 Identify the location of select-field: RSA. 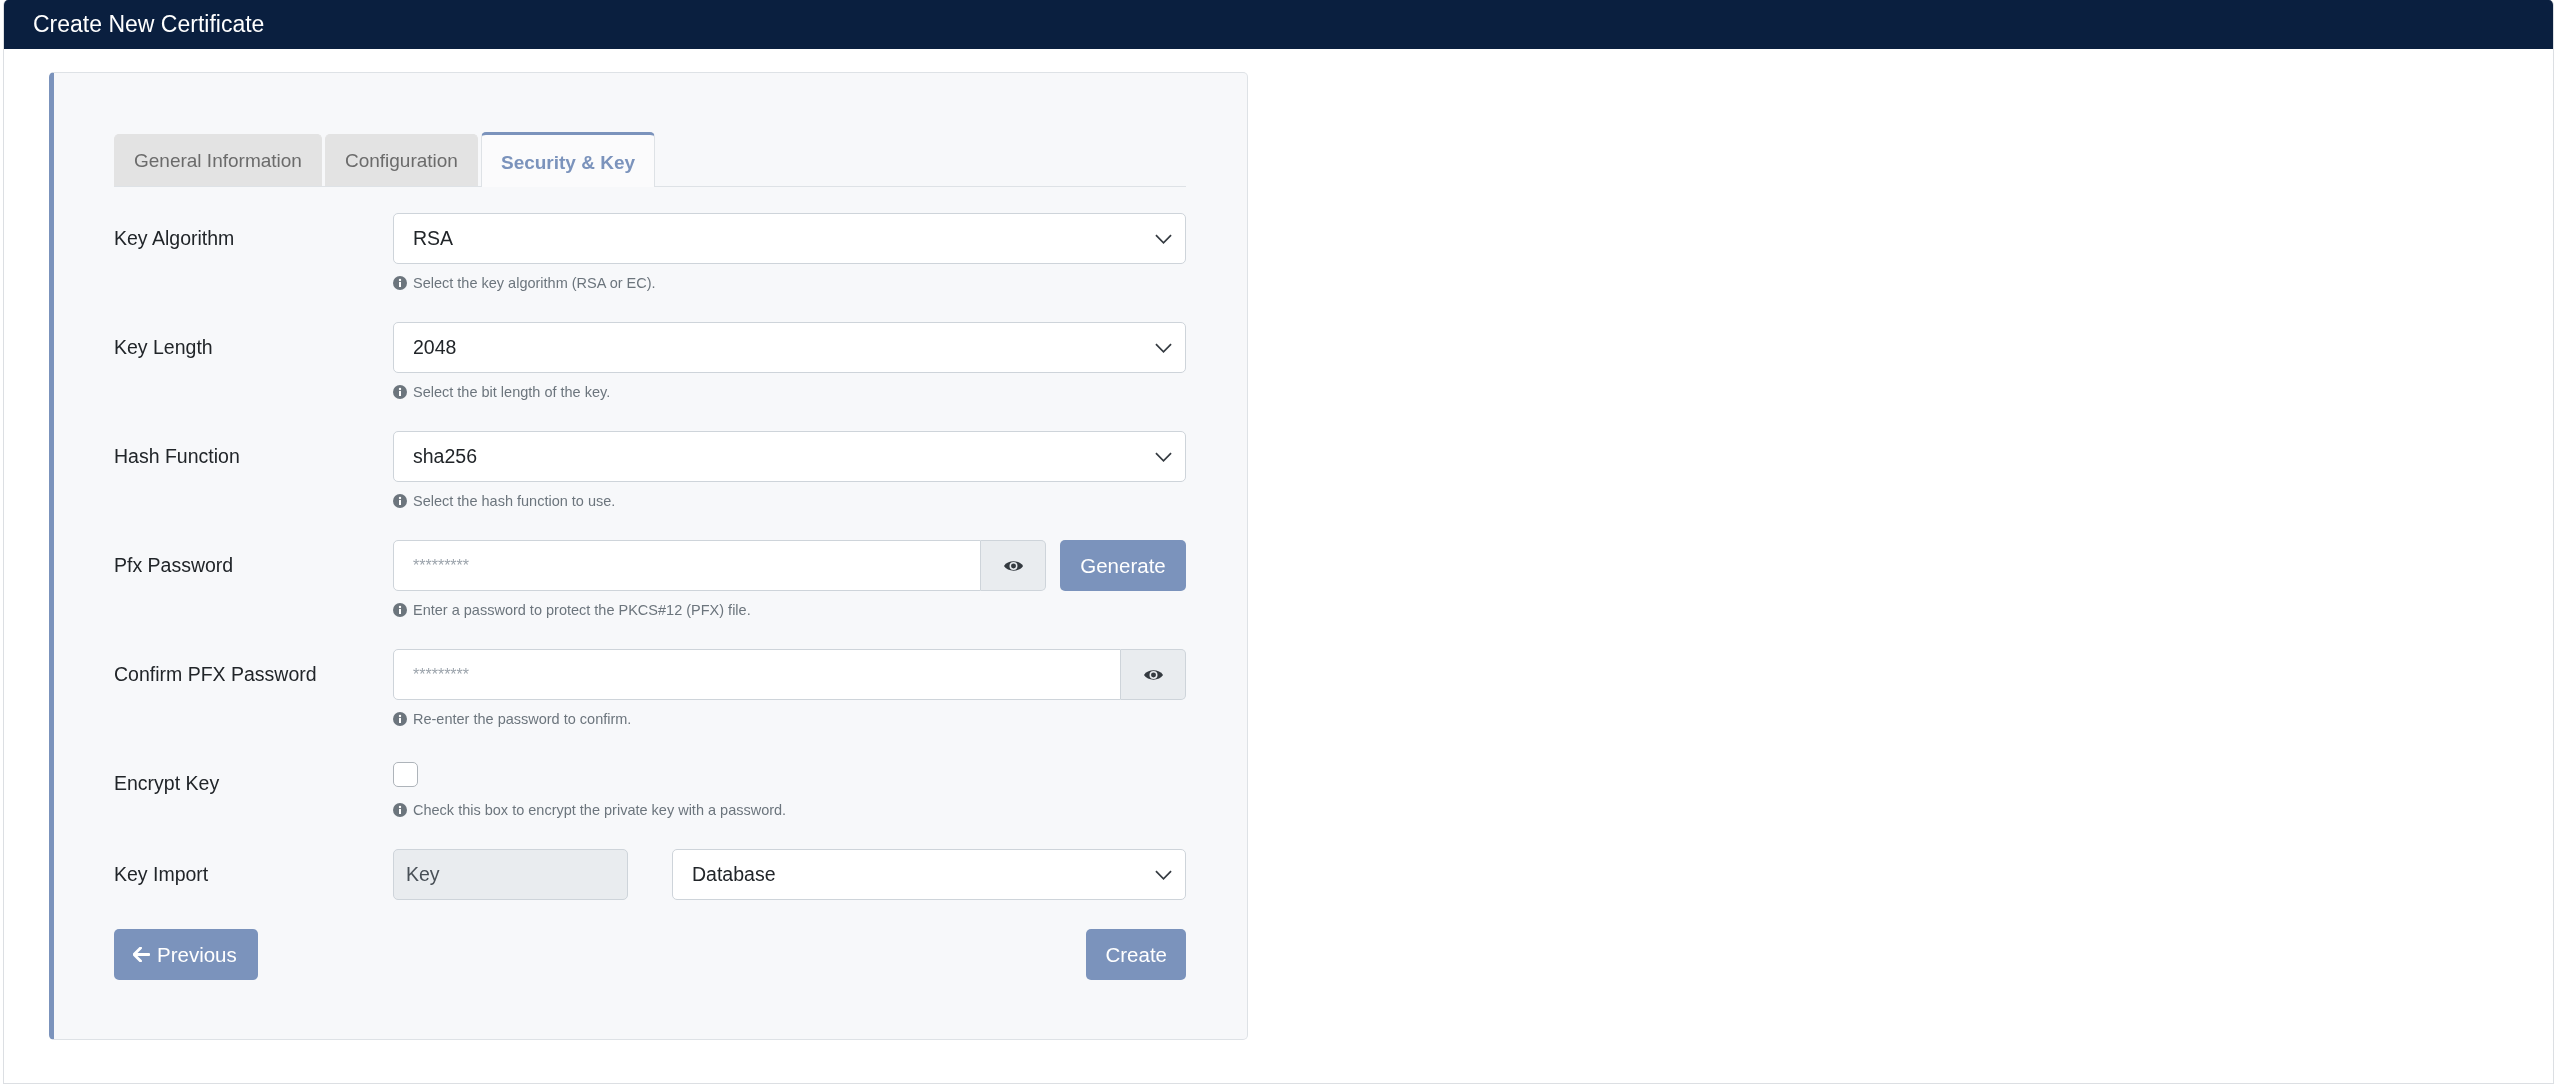
(789, 238).